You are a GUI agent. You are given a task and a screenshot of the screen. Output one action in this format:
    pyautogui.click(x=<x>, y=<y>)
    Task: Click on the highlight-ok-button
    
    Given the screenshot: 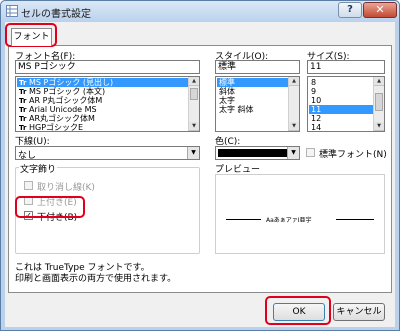 What is the action you would take?
    pyautogui.click(x=298, y=310)
    